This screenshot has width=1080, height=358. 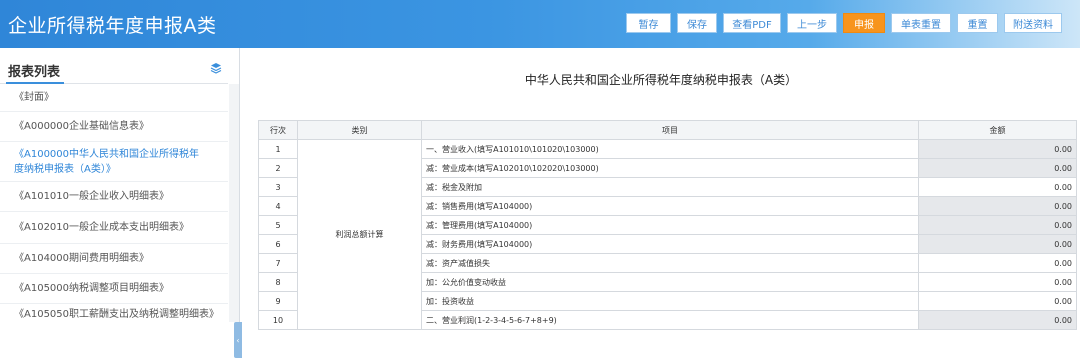 What do you see at coordinates (661, 80) in the screenshot?
I see `form-title: 中华人民共和国企业所得税年度纳税申报表（A类）` at bounding box center [661, 80].